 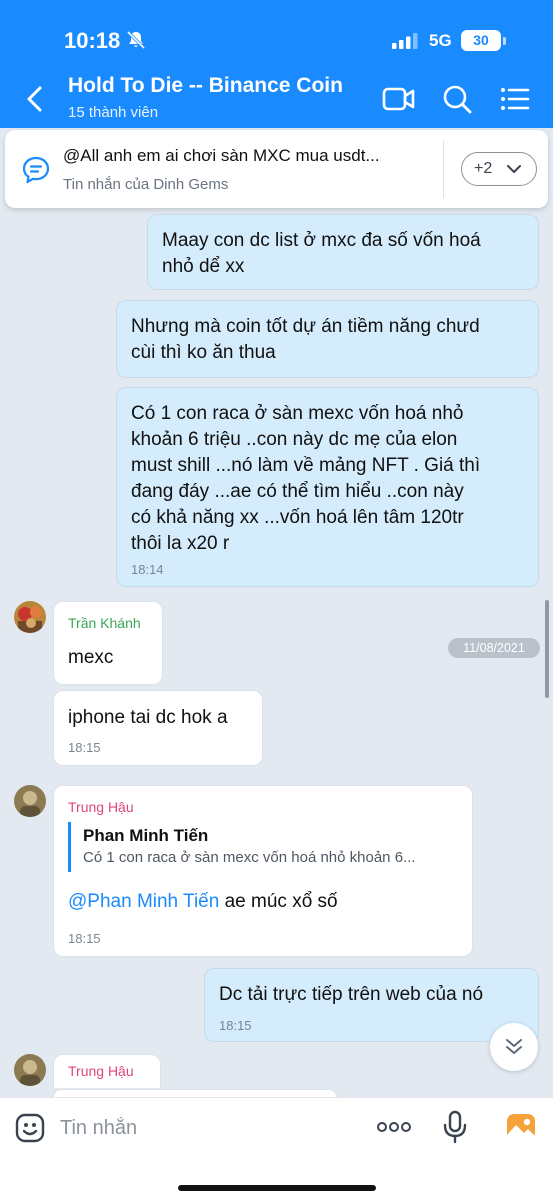 I want to click on divider, so click(x=443, y=169).